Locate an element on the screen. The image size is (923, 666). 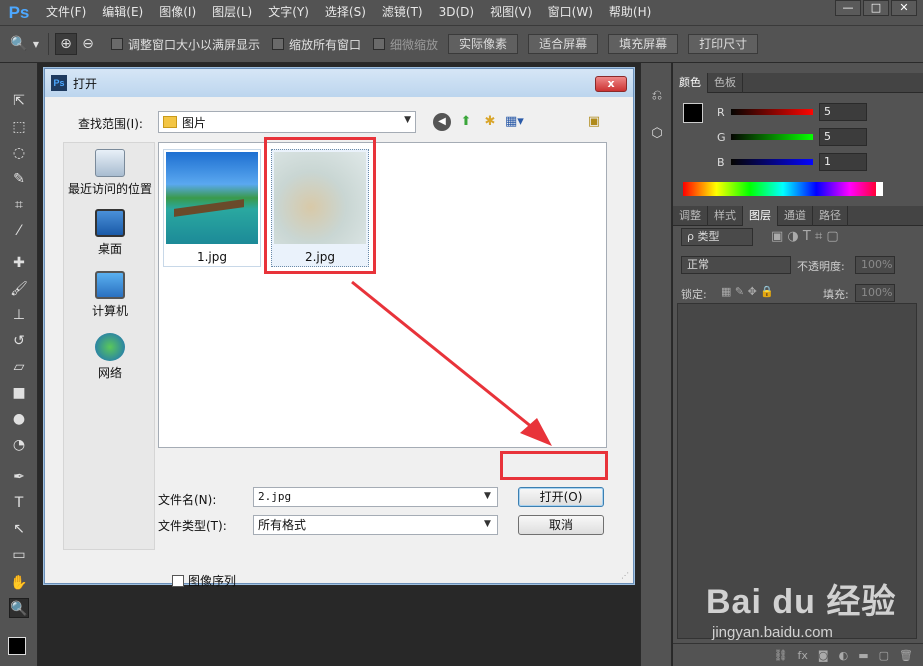
red-value-field: 5 is located at coordinates (843, 112).